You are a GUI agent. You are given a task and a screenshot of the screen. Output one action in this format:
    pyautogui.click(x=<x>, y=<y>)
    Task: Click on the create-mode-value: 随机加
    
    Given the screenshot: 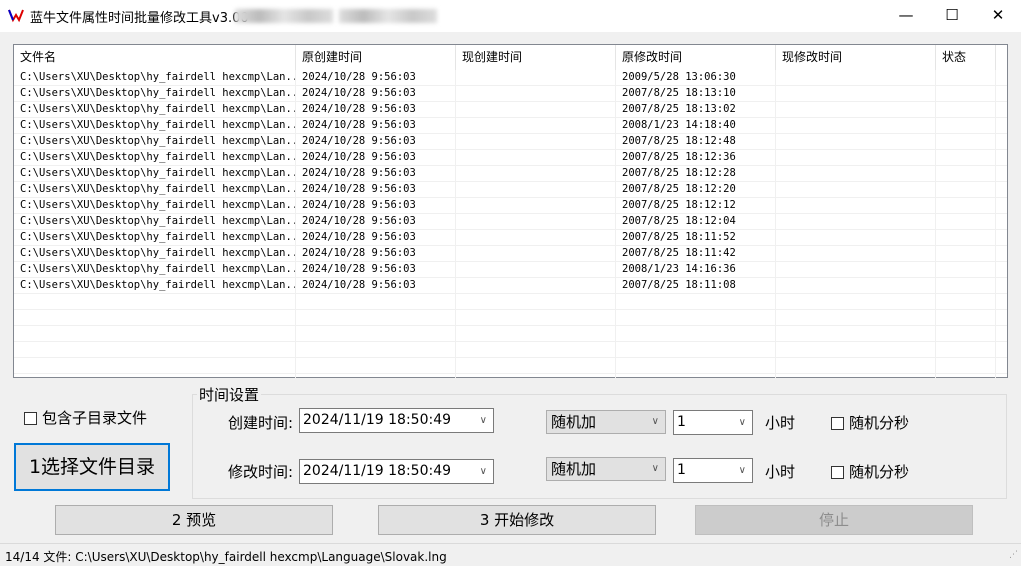 What is the action you would take?
    pyautogui.click(x=574, y=422)
    